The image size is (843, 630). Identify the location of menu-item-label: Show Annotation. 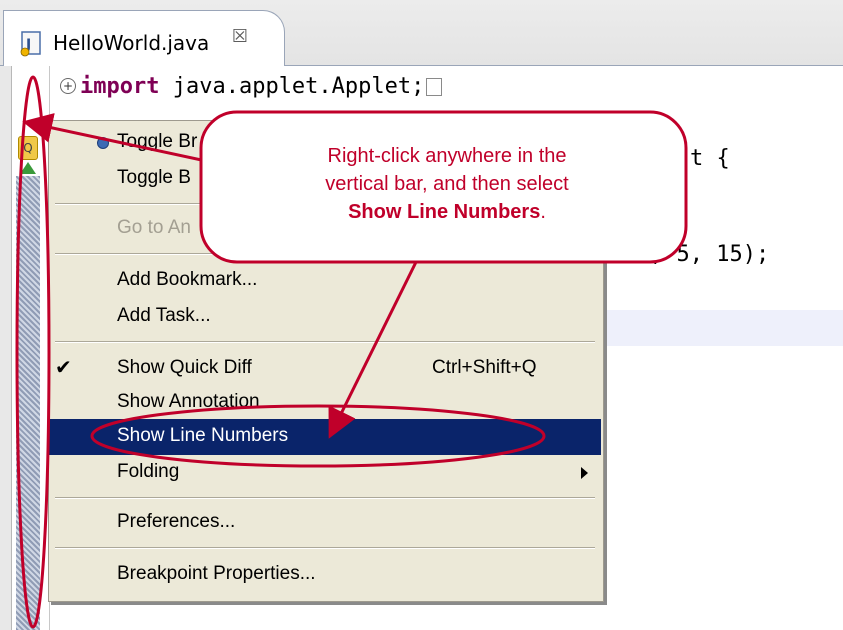
(188, 401).